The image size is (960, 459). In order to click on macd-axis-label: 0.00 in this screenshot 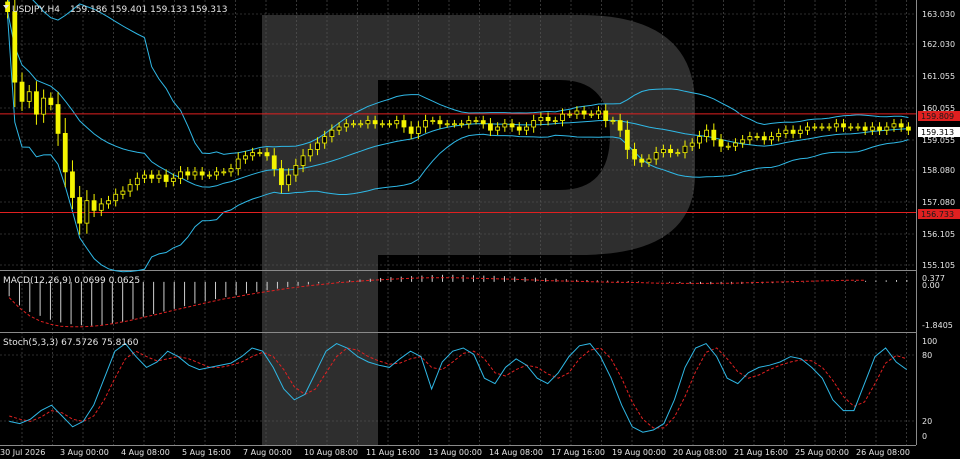, I will do `click(931, 285)`.